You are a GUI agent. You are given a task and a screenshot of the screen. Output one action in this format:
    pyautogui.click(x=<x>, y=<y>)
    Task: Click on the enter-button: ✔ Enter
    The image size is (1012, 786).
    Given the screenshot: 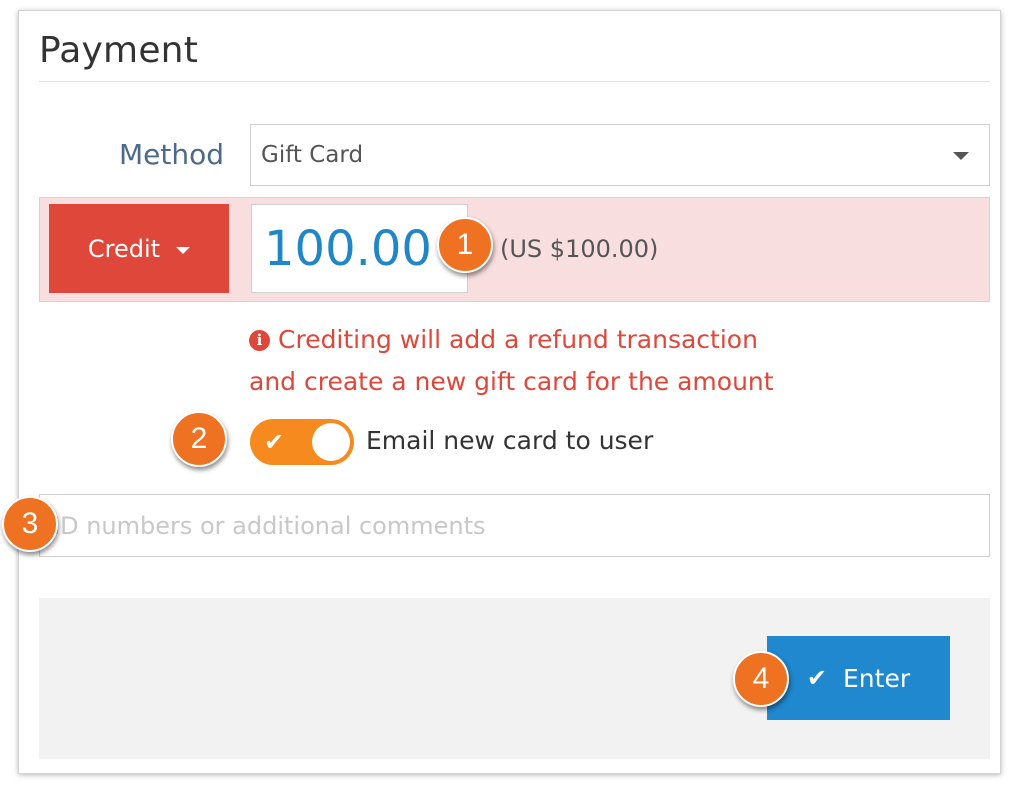 What is the action you would take?
    pyautogui.click(x=858, y=678)
    